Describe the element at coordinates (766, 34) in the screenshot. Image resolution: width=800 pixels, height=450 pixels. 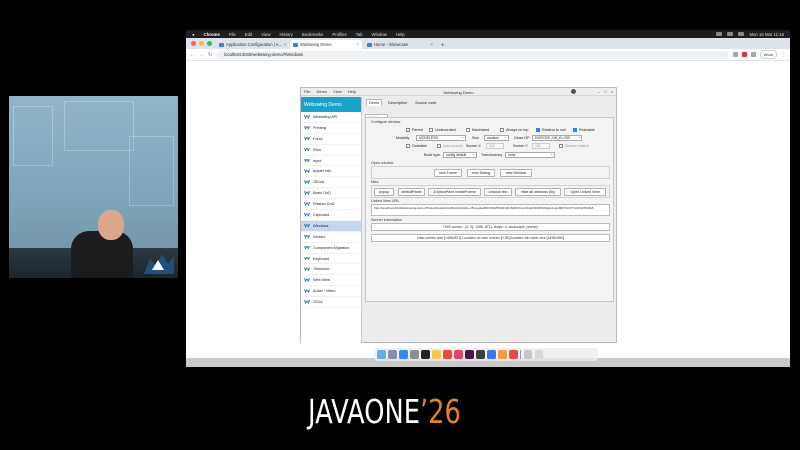
I see `menu-clock: Mon 16 Mar 11:16` at that location.